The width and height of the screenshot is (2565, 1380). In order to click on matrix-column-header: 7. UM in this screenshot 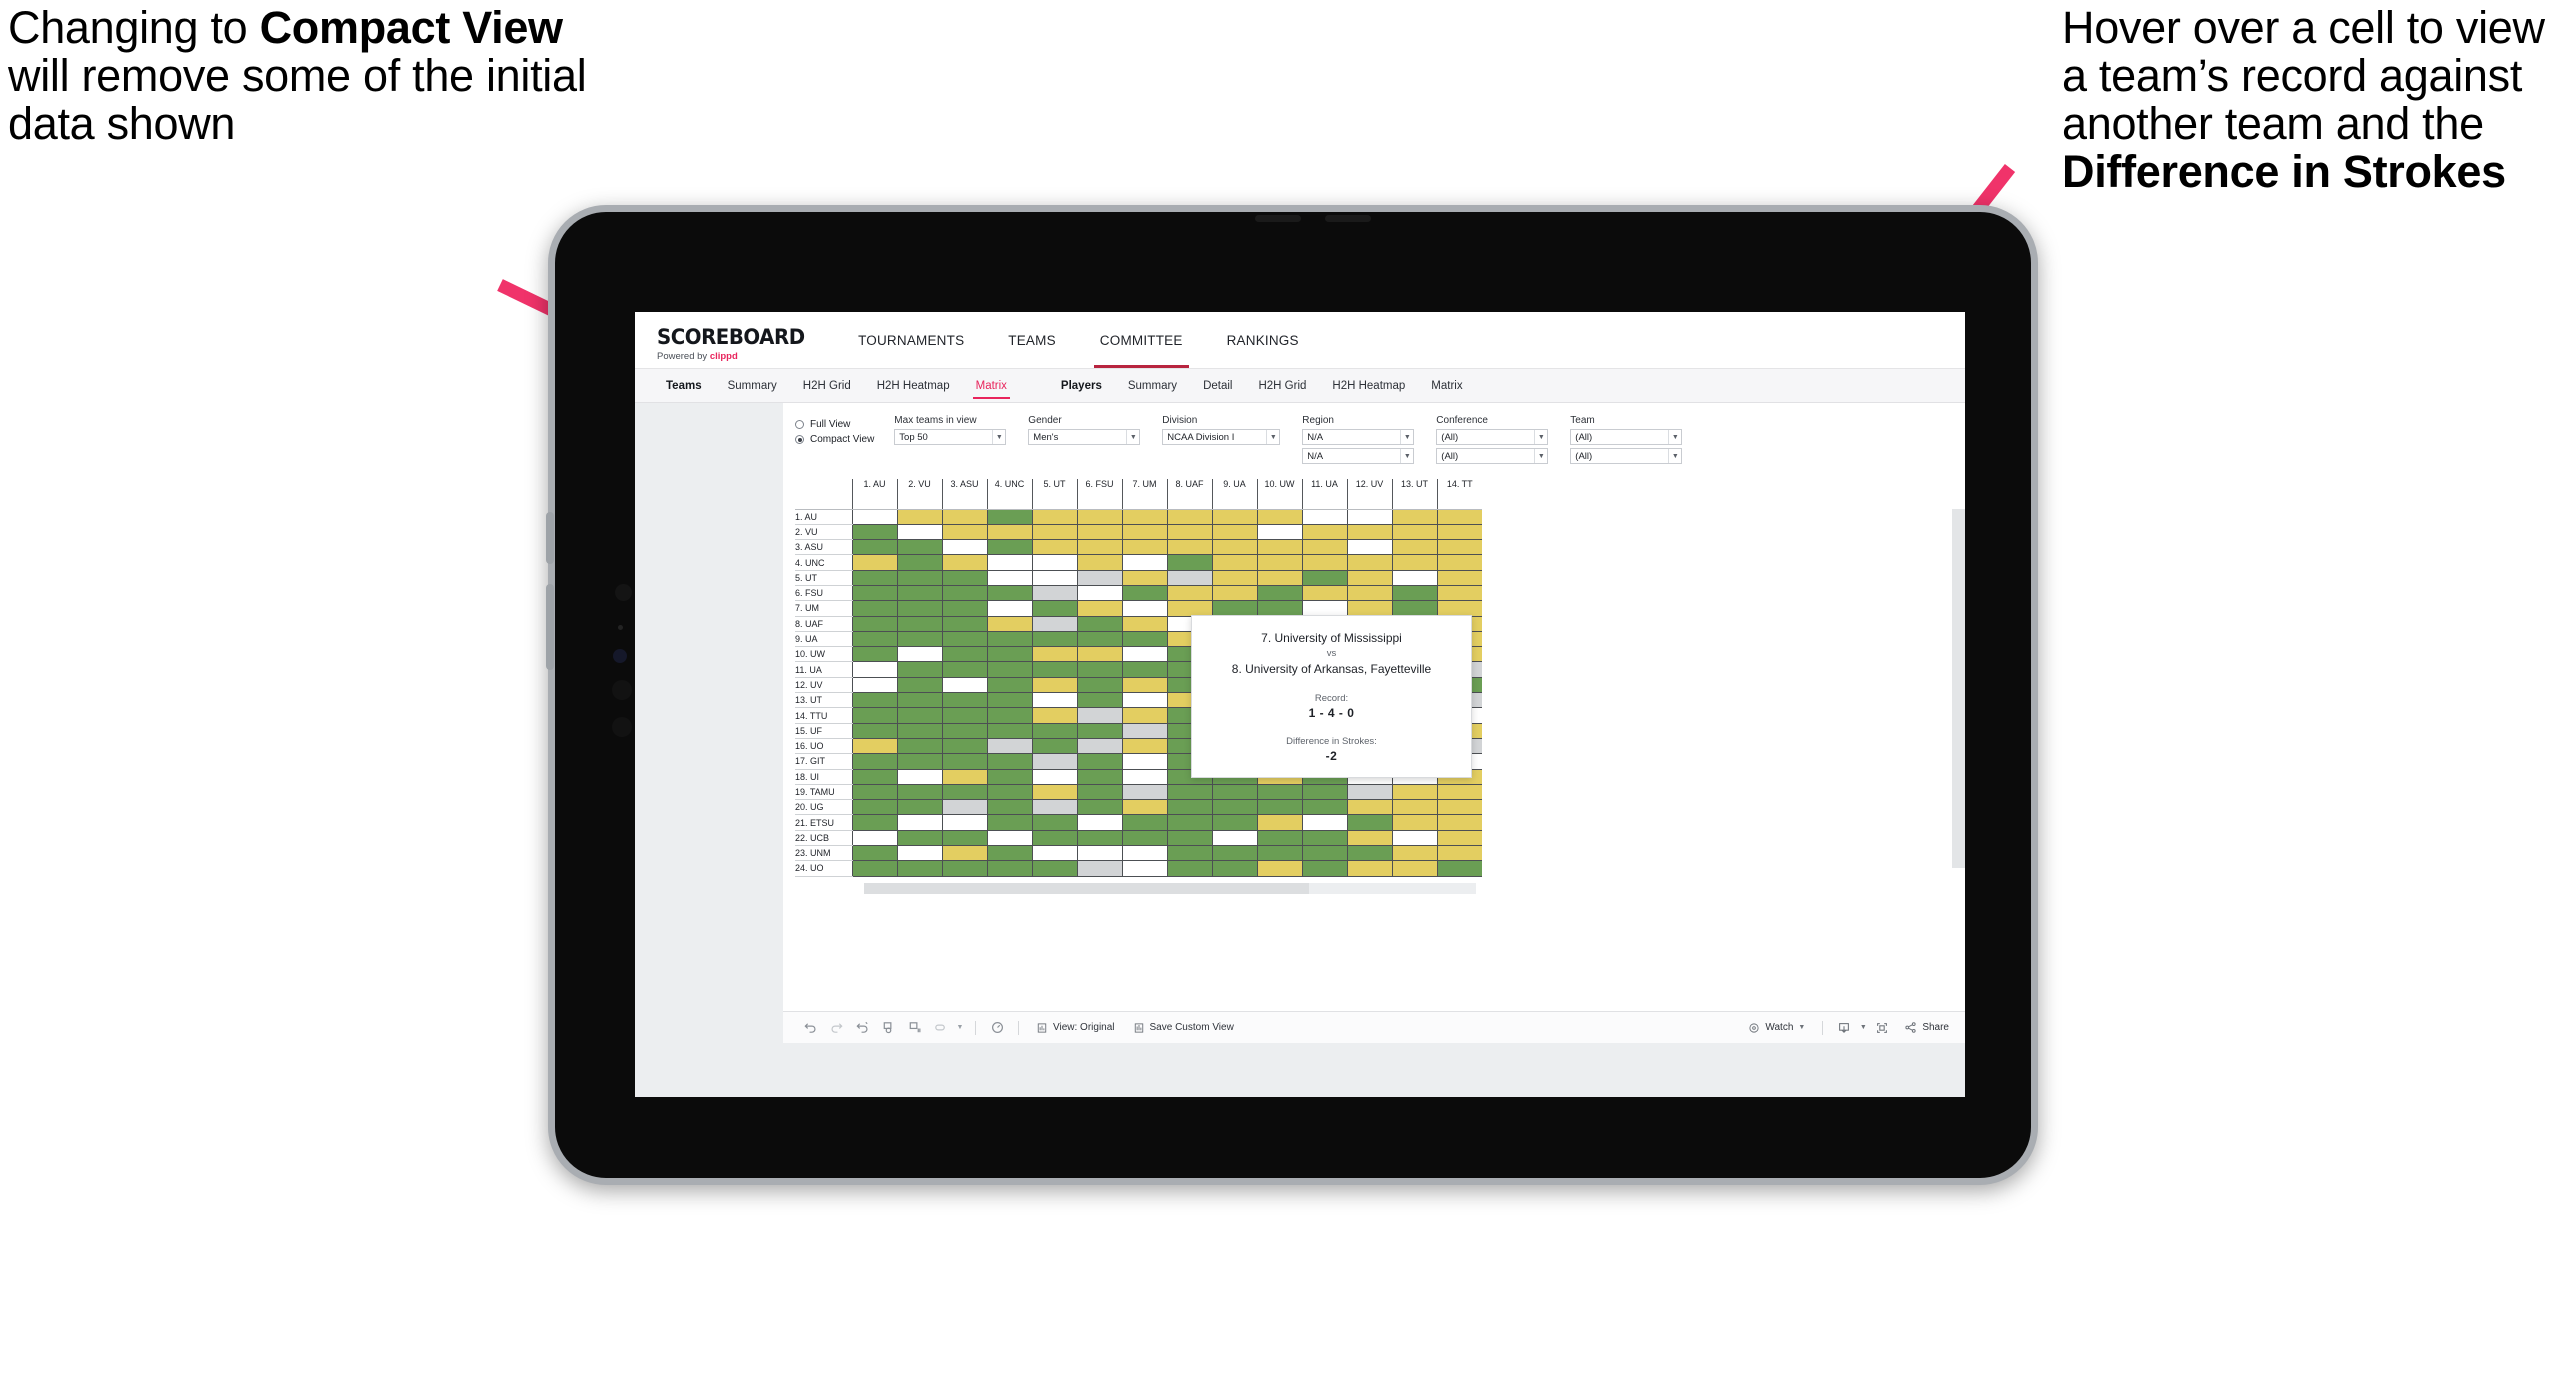, I will do `click(1144, 494)`.